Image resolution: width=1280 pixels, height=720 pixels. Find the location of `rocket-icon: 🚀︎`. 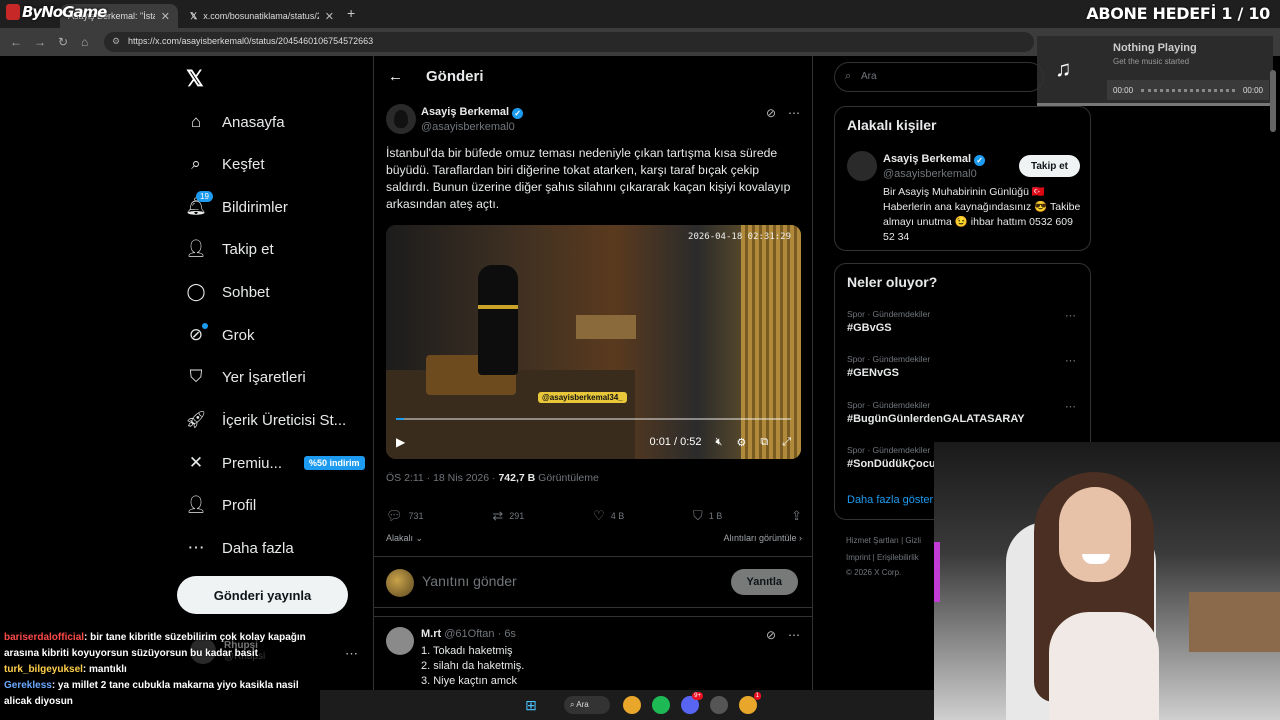

rocket-icon: 🚀︎ is located at coordinates (196, 419).